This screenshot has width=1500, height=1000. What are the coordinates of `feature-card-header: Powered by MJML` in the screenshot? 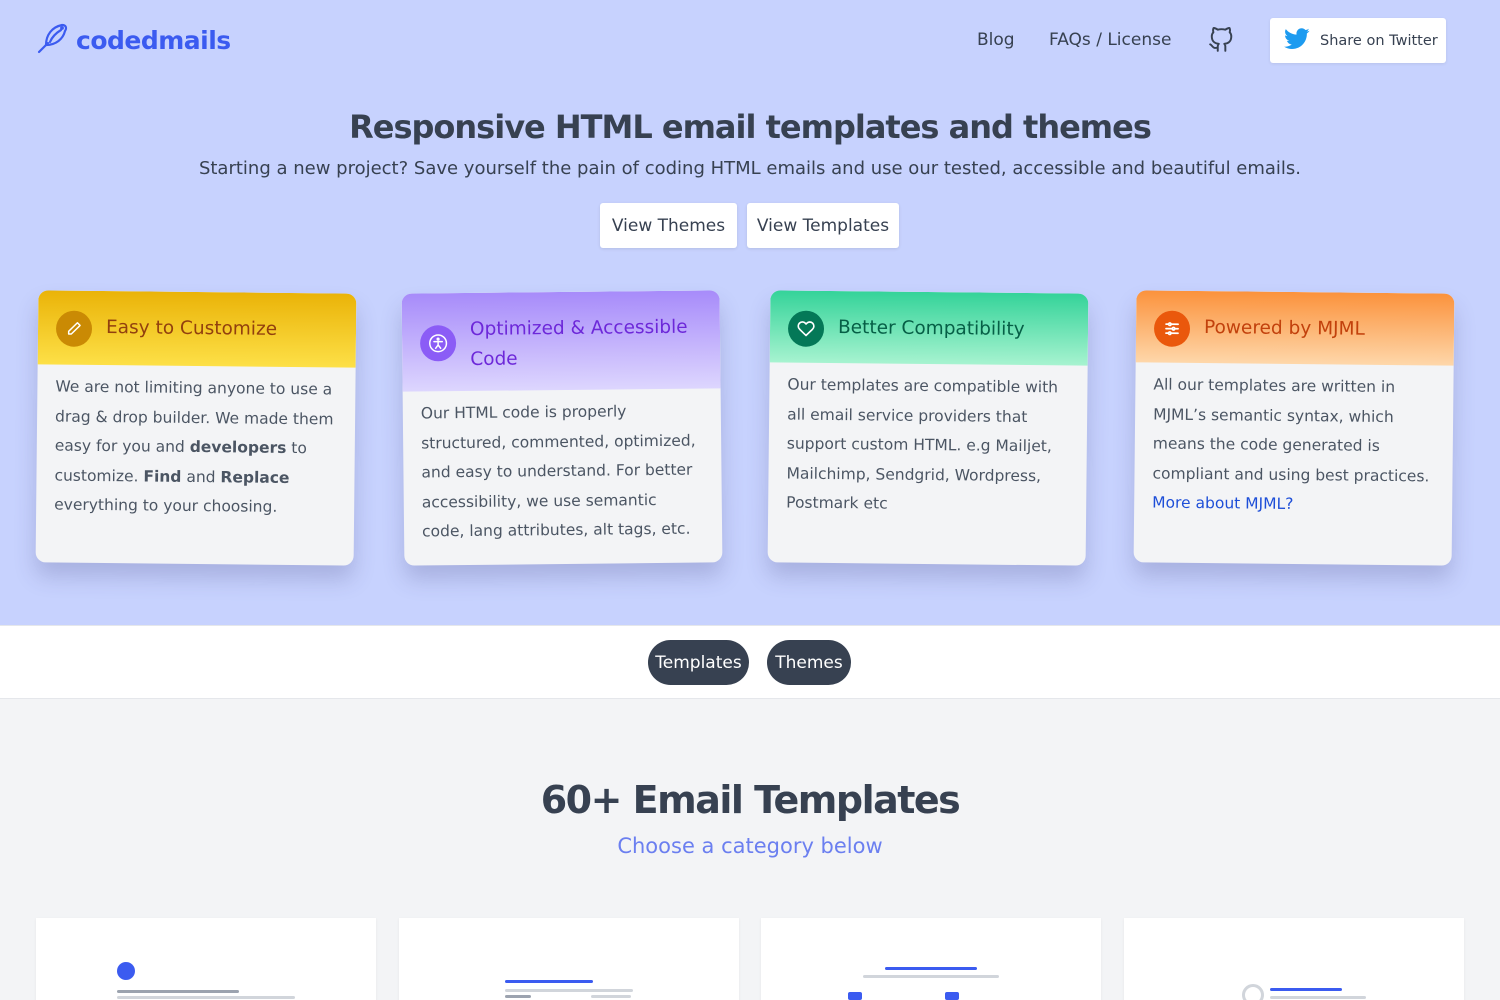 It's located at (1295, 328).